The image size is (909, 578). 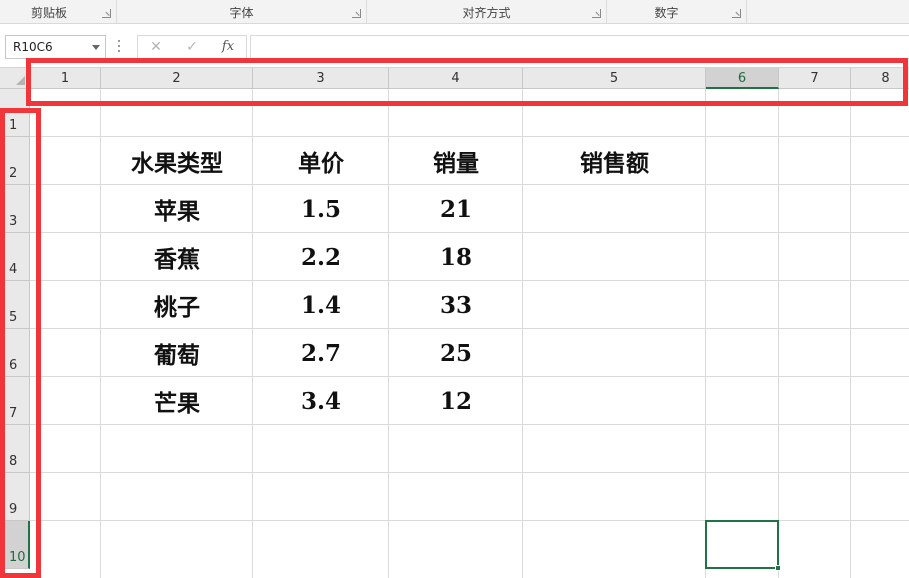 I want to click on table-cell: 1.5, so click(x=321, y=209).